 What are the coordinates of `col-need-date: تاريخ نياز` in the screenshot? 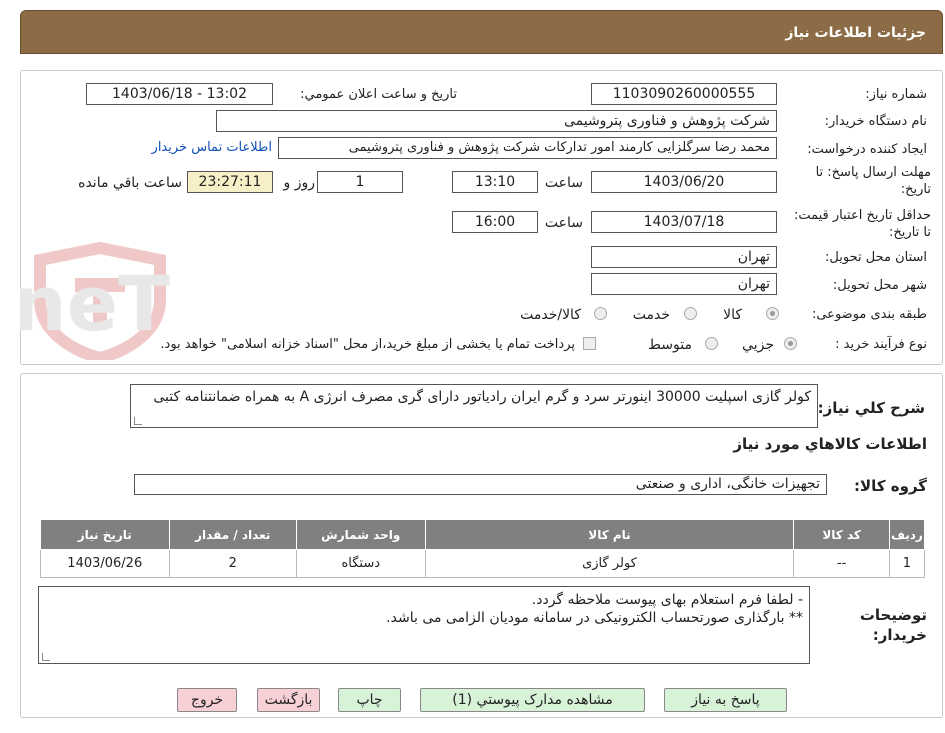 It's located at (105, 534).